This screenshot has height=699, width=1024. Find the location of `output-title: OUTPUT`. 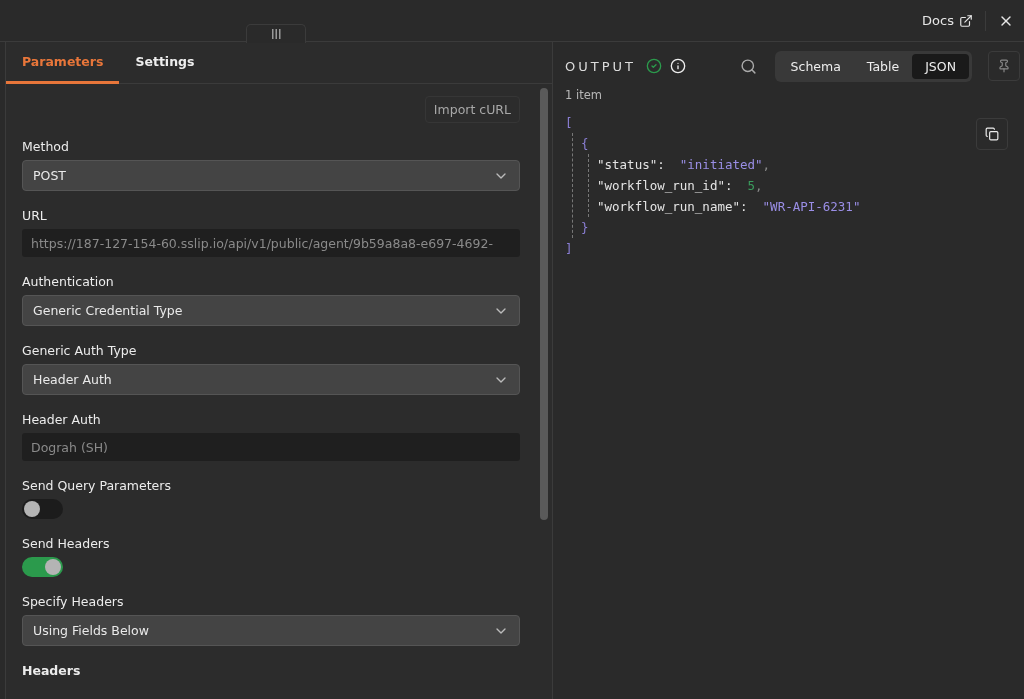

output-title: OUTPUT is located at coordinates (600, 66).